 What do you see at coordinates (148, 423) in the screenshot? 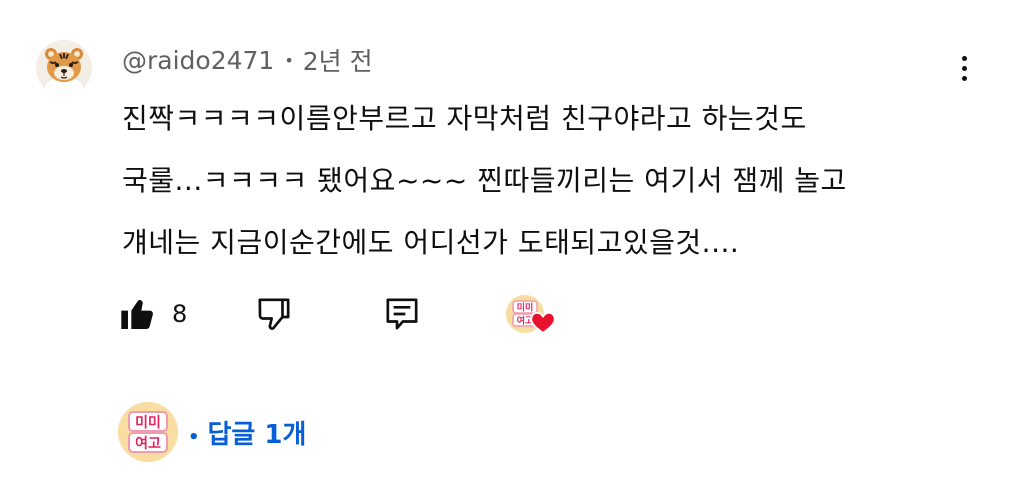
I see `svg-text: 미미` at bounding box center [148, 423].